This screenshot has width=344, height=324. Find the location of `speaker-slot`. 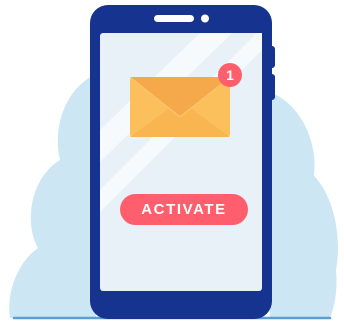

speaker-slot is located at coordinates (174, 18).